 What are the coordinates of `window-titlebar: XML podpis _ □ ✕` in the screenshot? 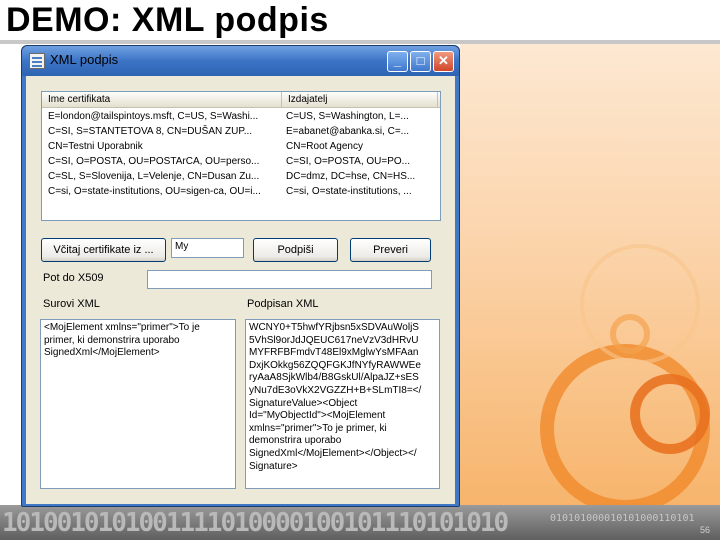 It's located at (240, 61).